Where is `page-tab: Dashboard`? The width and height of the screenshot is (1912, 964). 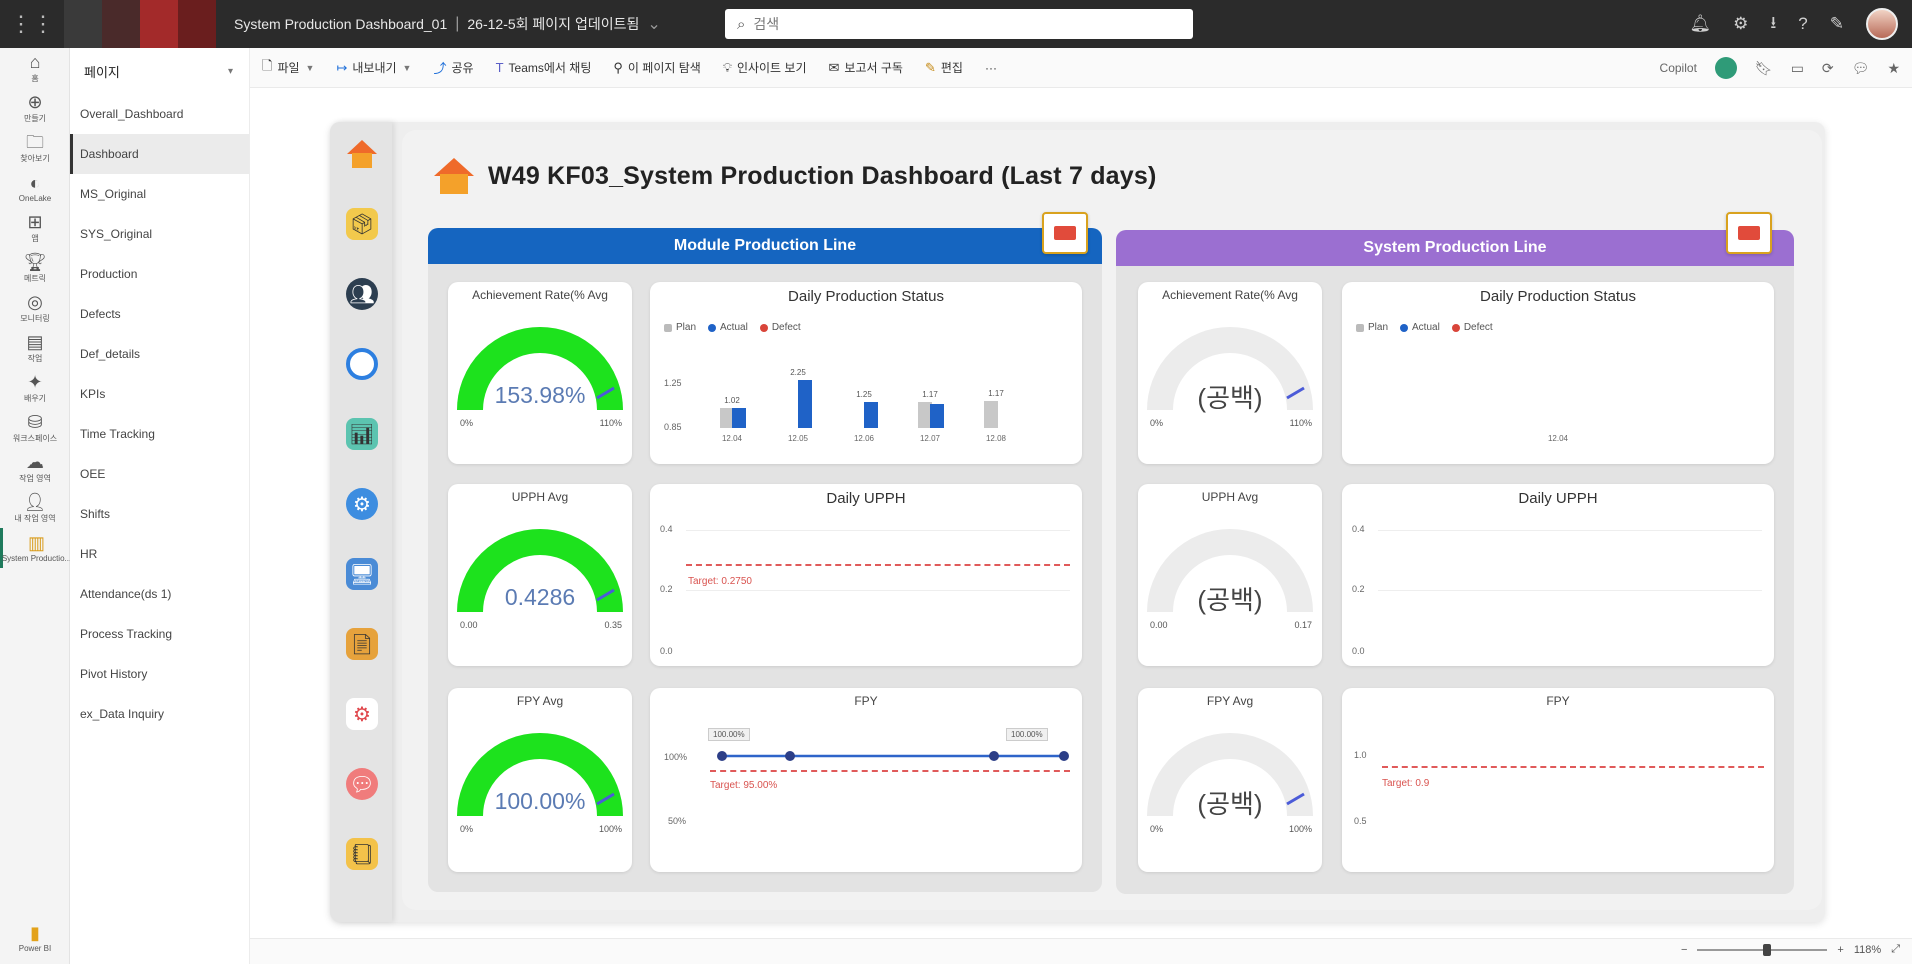 page-tab: Dashboard is located at coordinates (159, 154).